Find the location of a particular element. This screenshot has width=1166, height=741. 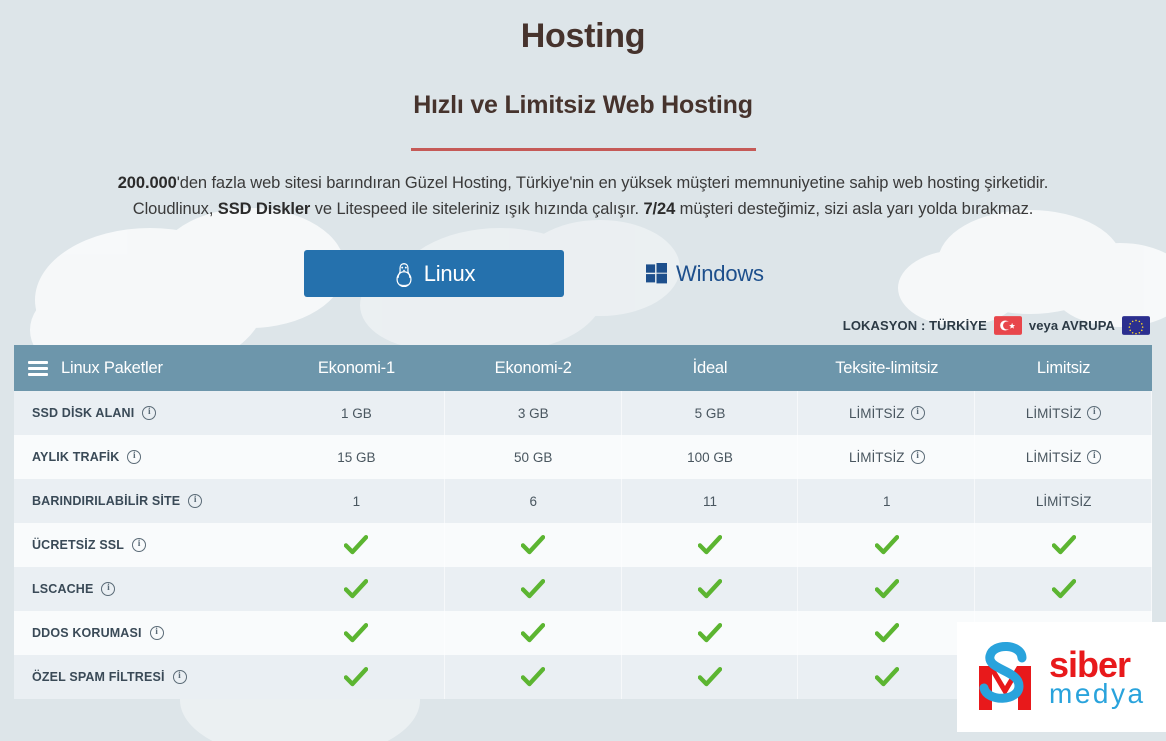

table-row: ÜCRETSİZ SSL i is located at coordinates (583, 545).